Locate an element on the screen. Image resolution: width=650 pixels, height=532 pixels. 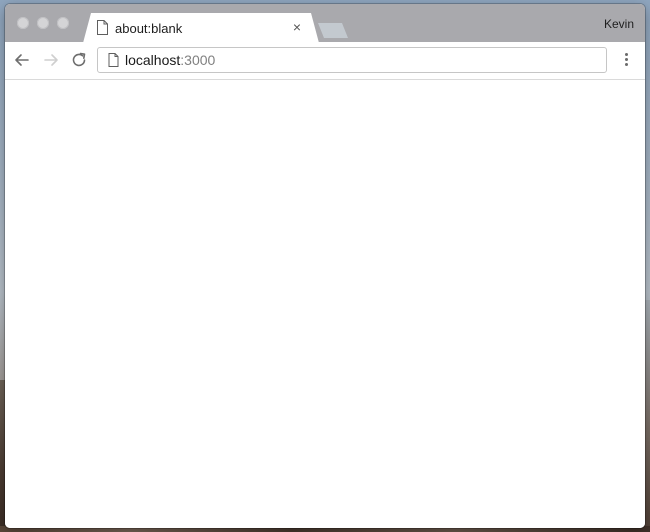
menu-kebab-icon is located at coordinates (626, 60).